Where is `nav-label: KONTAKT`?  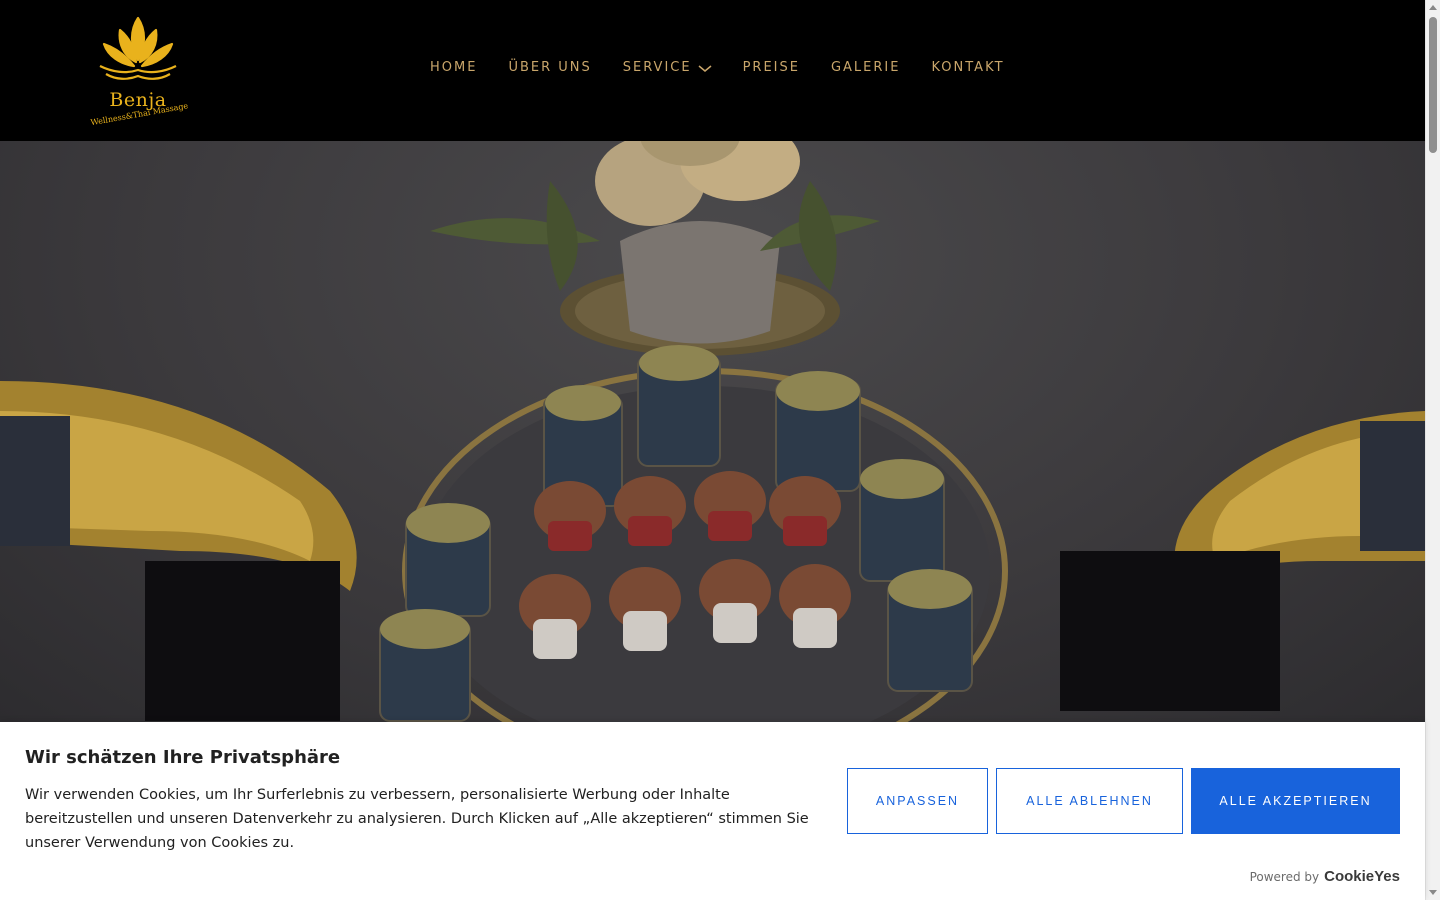
nav-label: KONTAKT is located at coordinates (968, 67).